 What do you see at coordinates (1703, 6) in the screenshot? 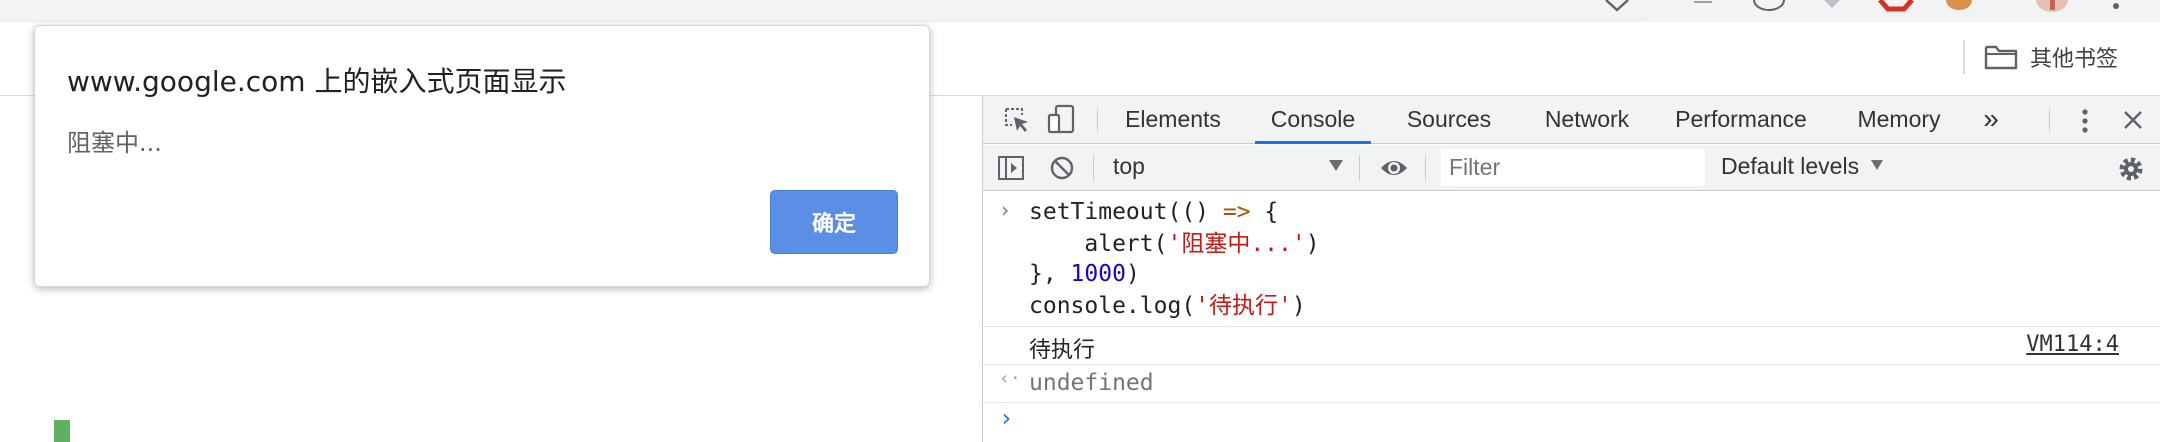
I see `extension-icon` at bounding box center [1703, 6].